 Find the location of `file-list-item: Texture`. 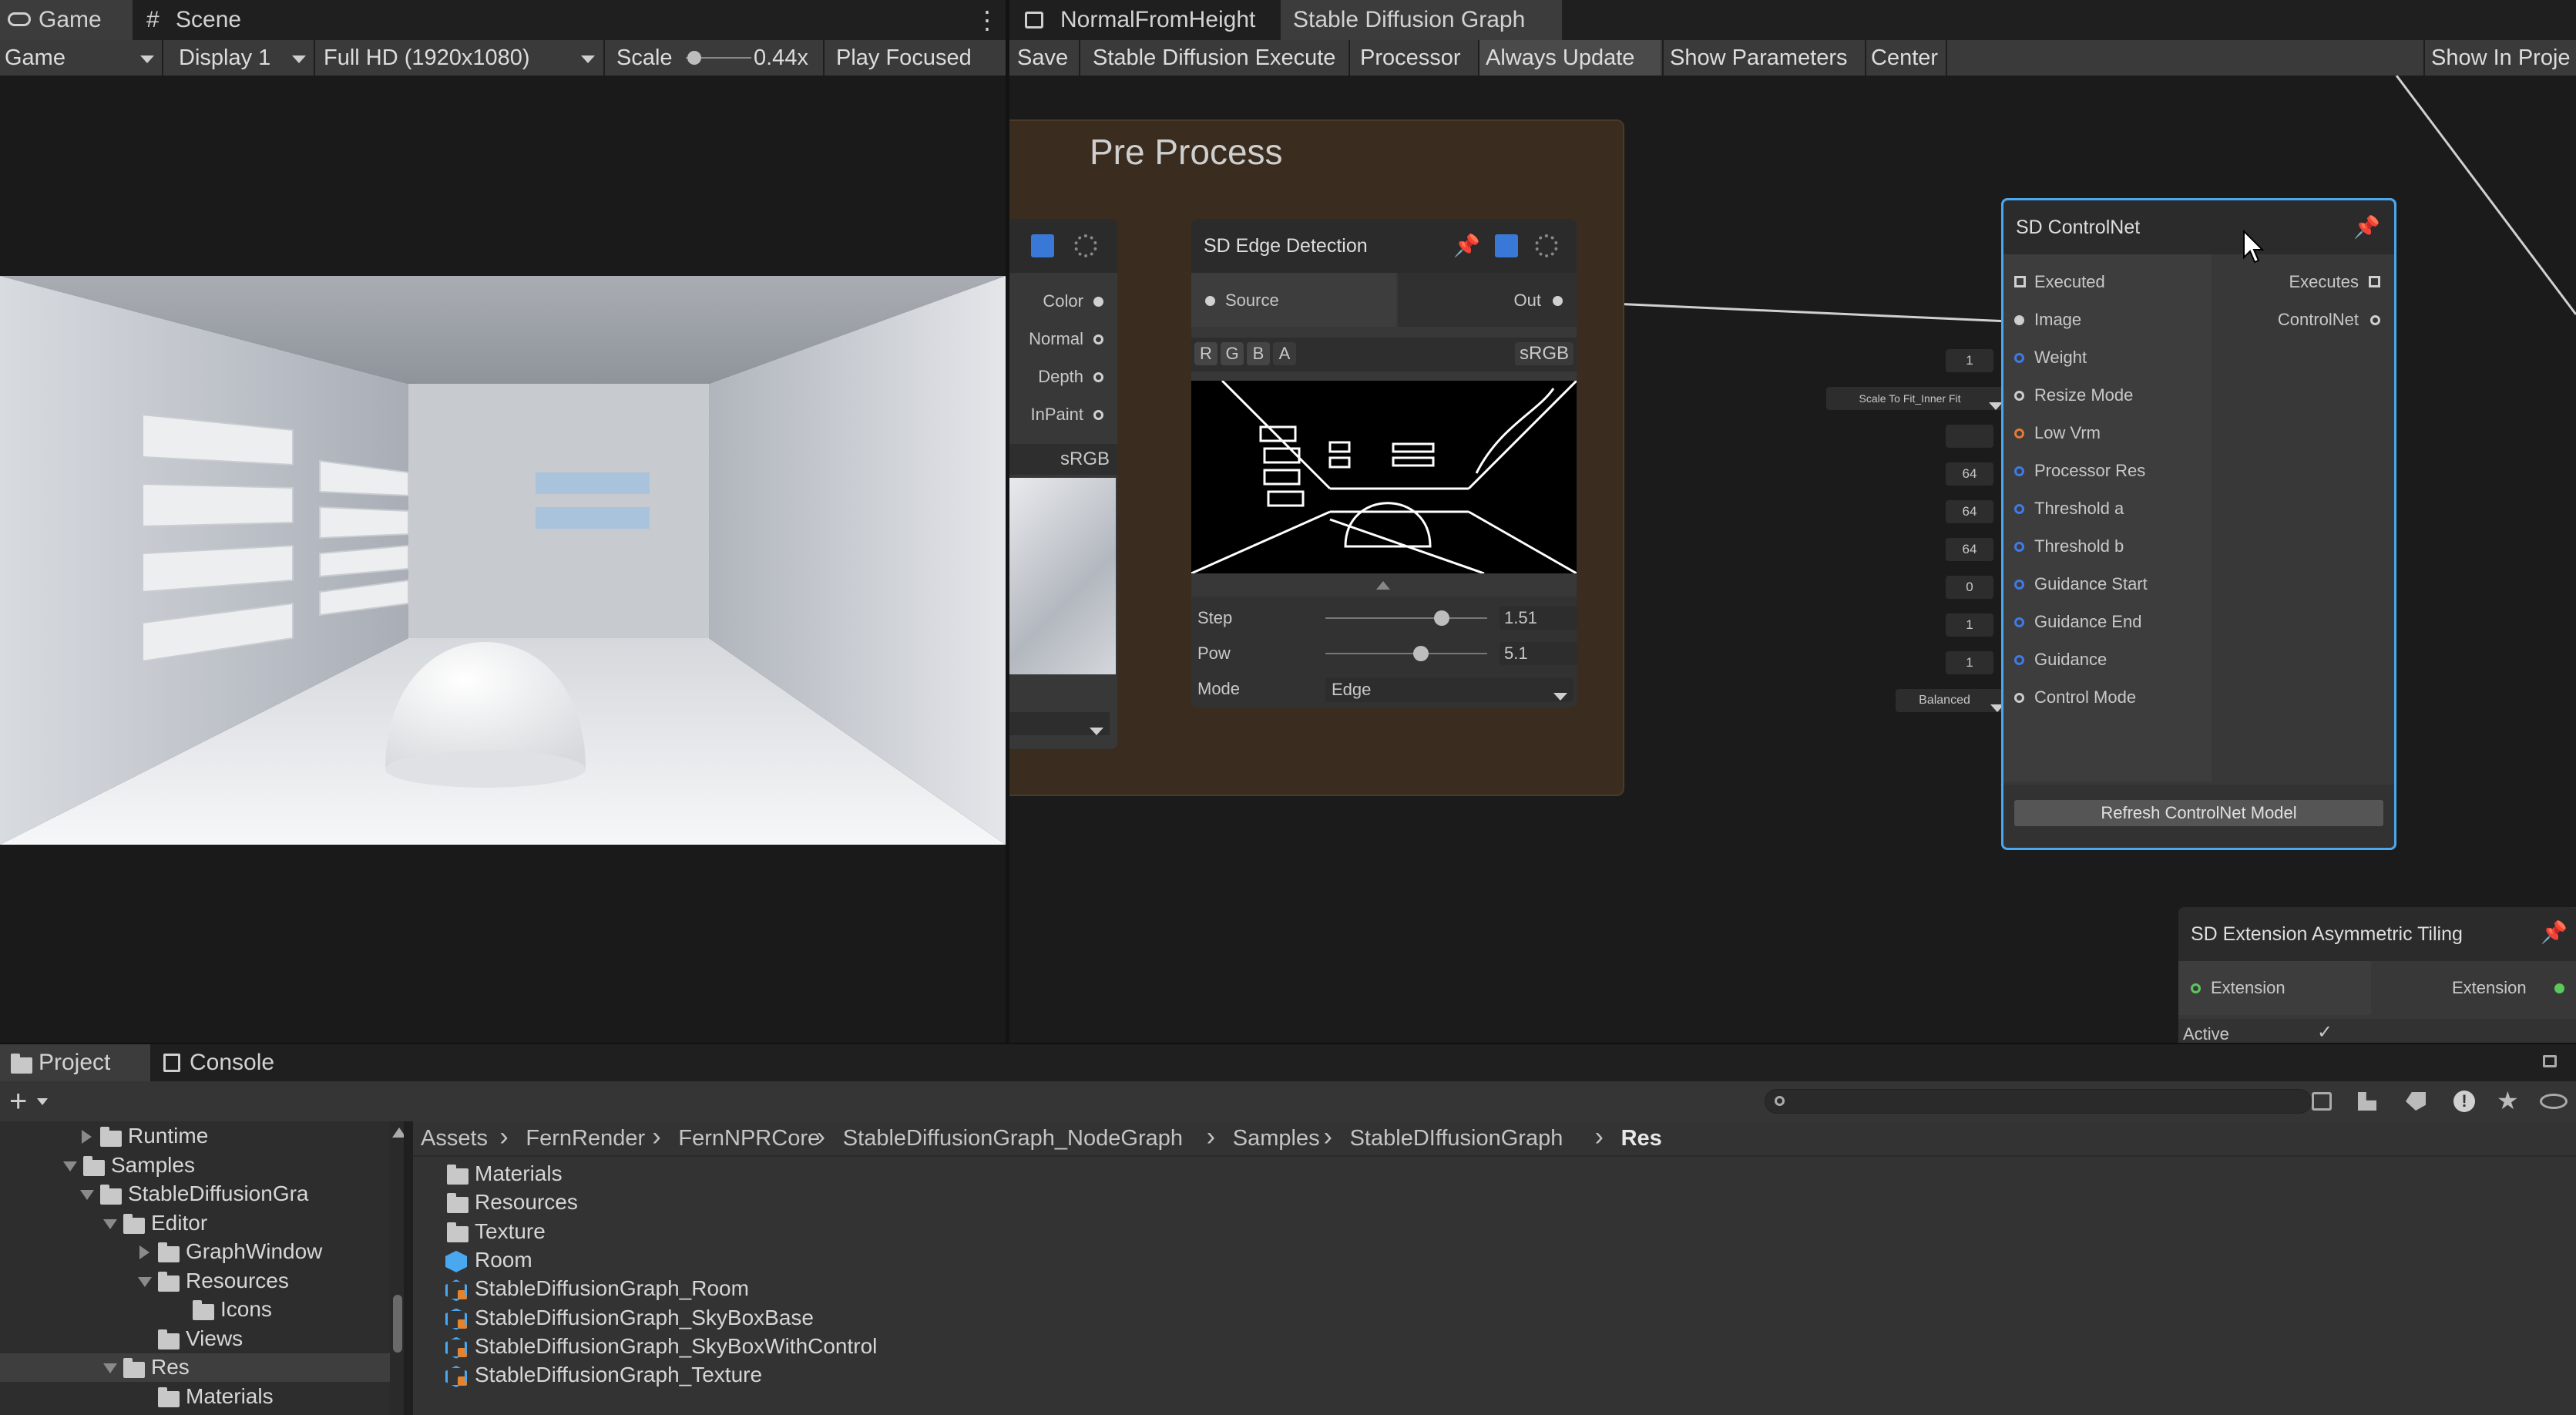

file-list-item: Texture is located at coordinates (875, 1232).